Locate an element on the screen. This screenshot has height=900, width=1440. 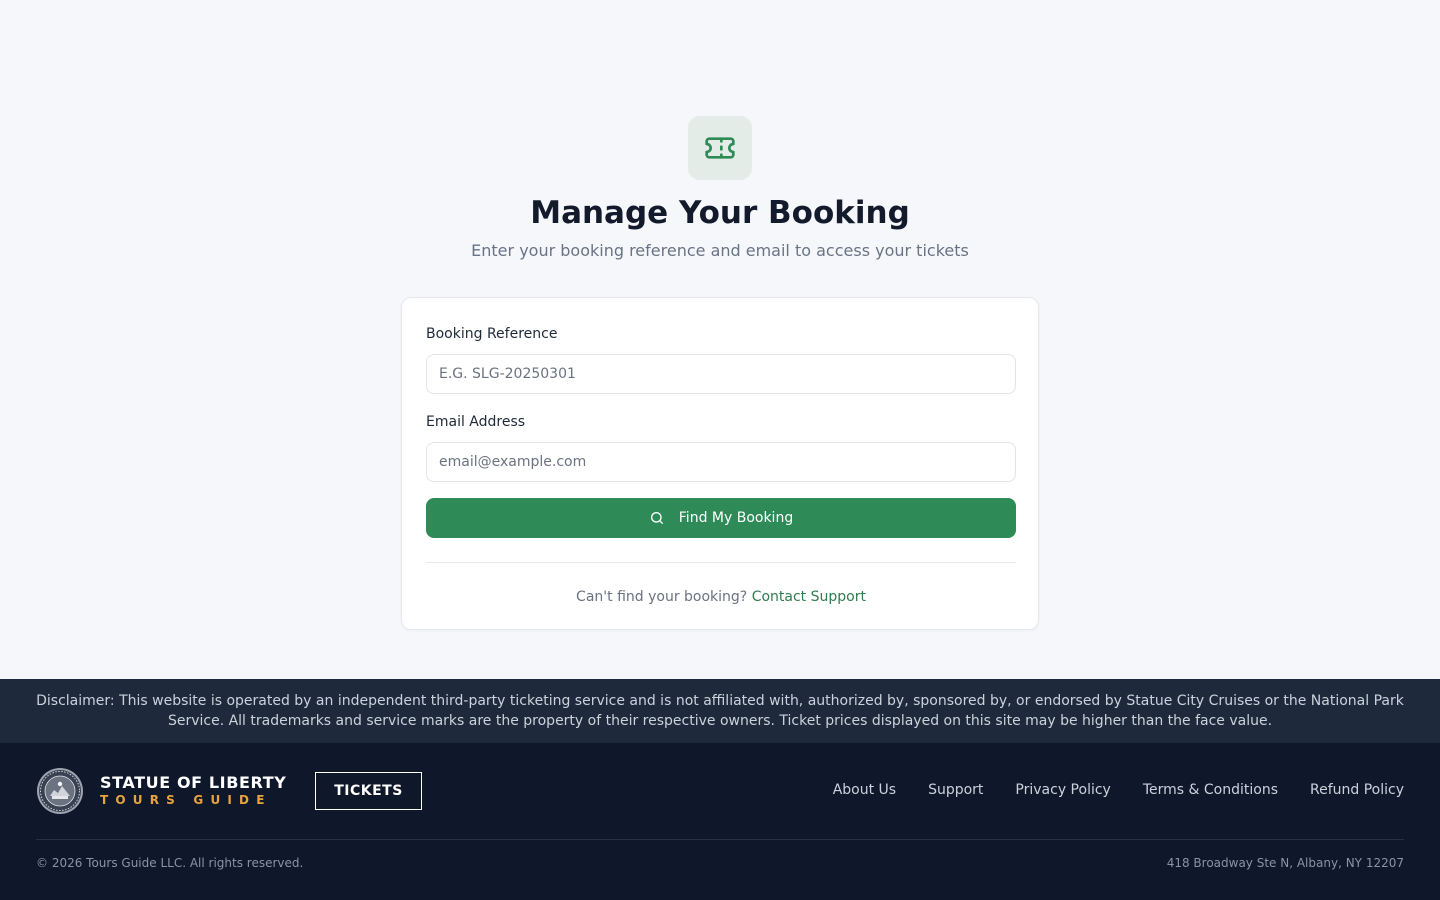
support-line: Can't find your booking? Contact Support is located at coordinates (721, 597).